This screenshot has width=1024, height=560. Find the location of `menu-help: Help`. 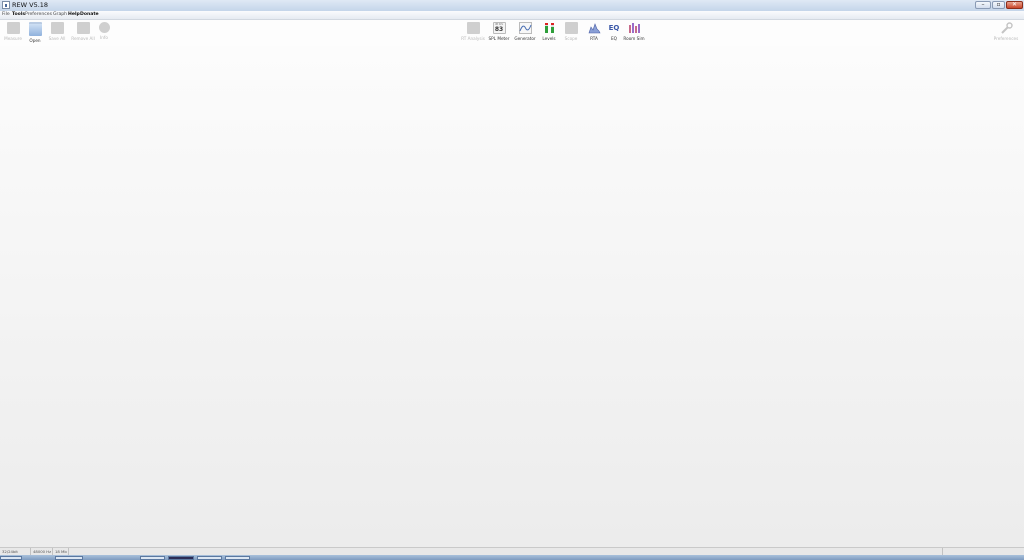

menu-help: Help is located at coordinates (74, 15).